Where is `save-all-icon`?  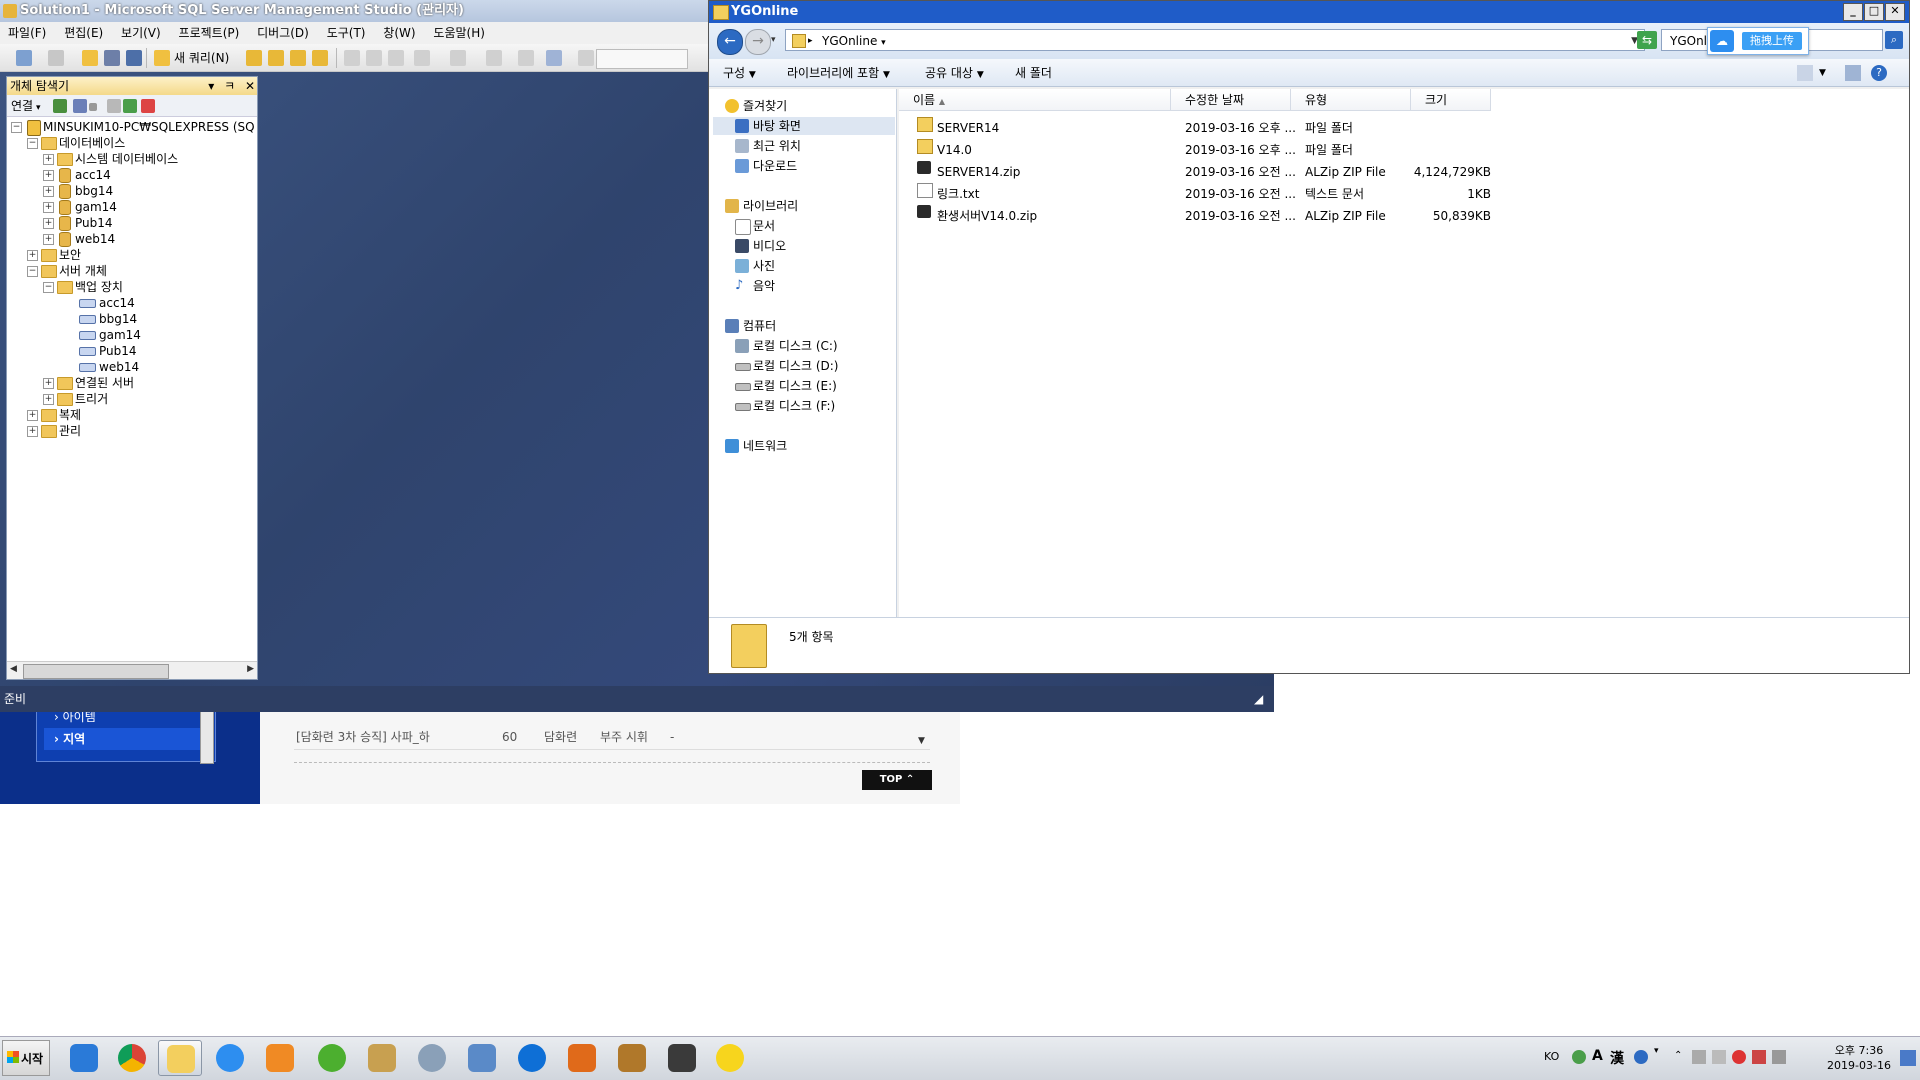 save-all-icon is located at coordinates (134, 58).